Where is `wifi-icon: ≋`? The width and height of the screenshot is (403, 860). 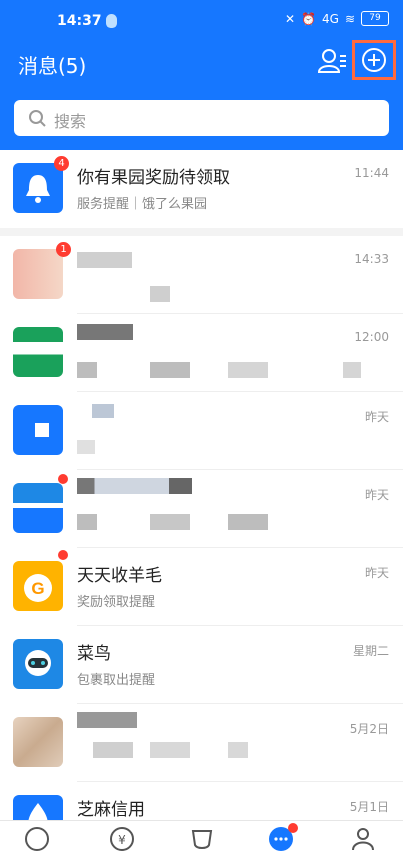
wifi-icon: ≋ is located at coordinates (349, 18).